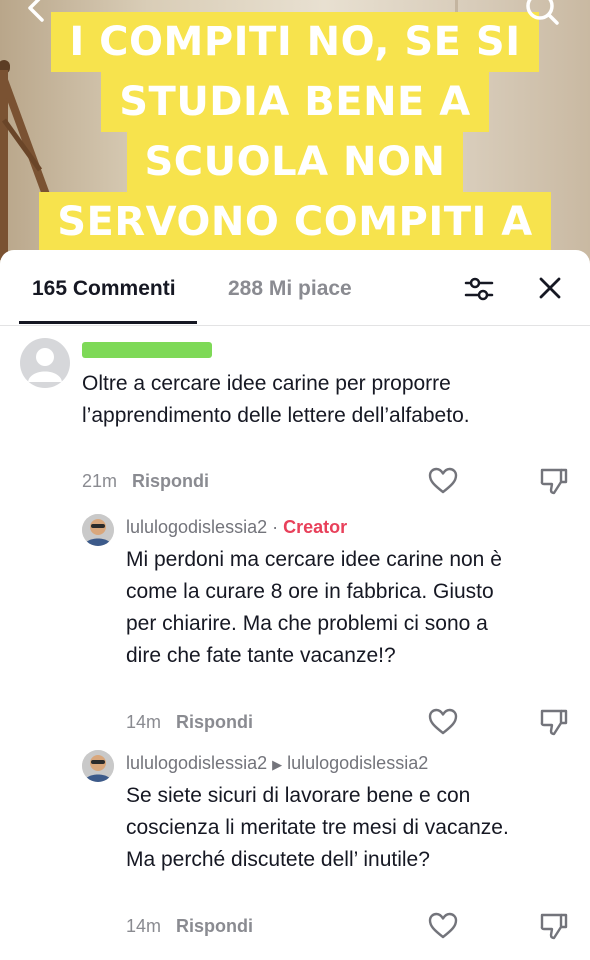  I want to click on chevron-left-icon, so click(37, 12).